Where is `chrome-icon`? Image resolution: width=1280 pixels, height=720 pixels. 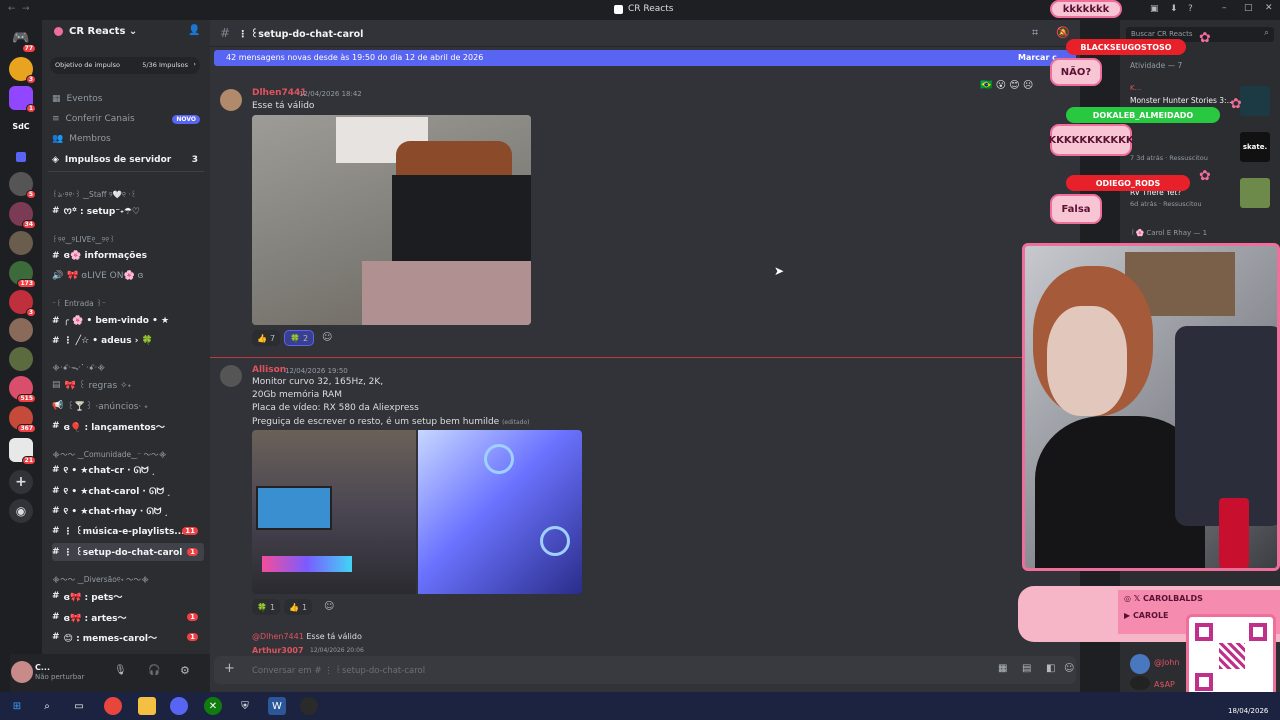 chrome-icon is located at coordinates (113, 706).